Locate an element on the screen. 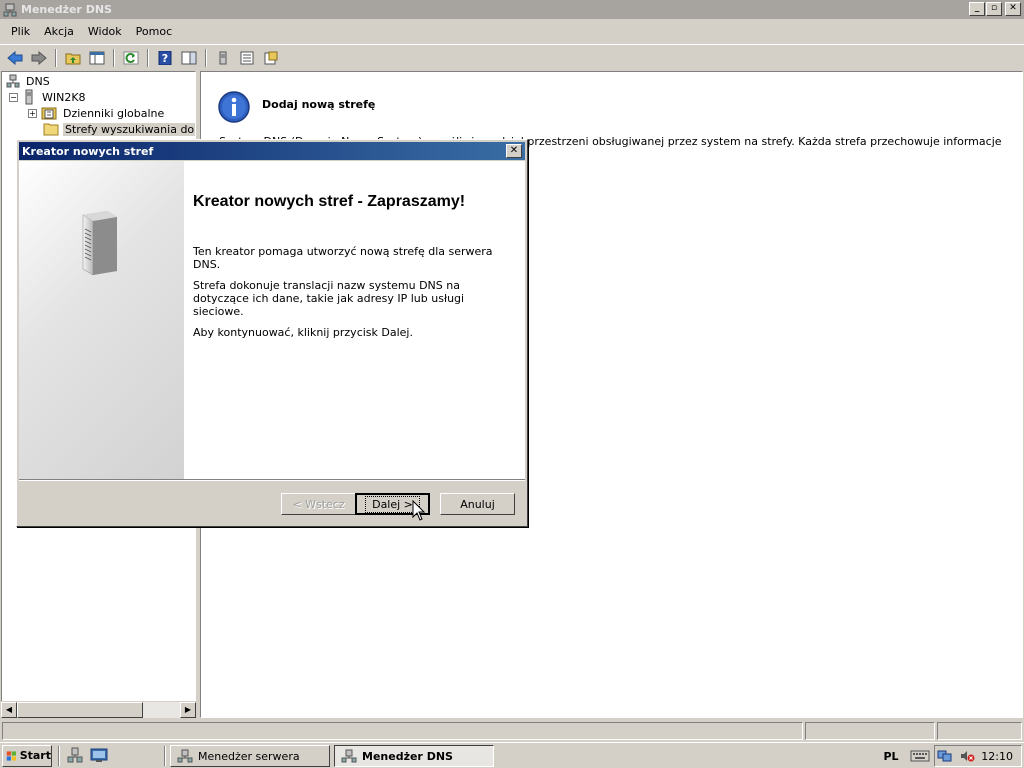 This screenshot has width=1024, height=768. help-icon: ? is located at coordinates (165, 57).